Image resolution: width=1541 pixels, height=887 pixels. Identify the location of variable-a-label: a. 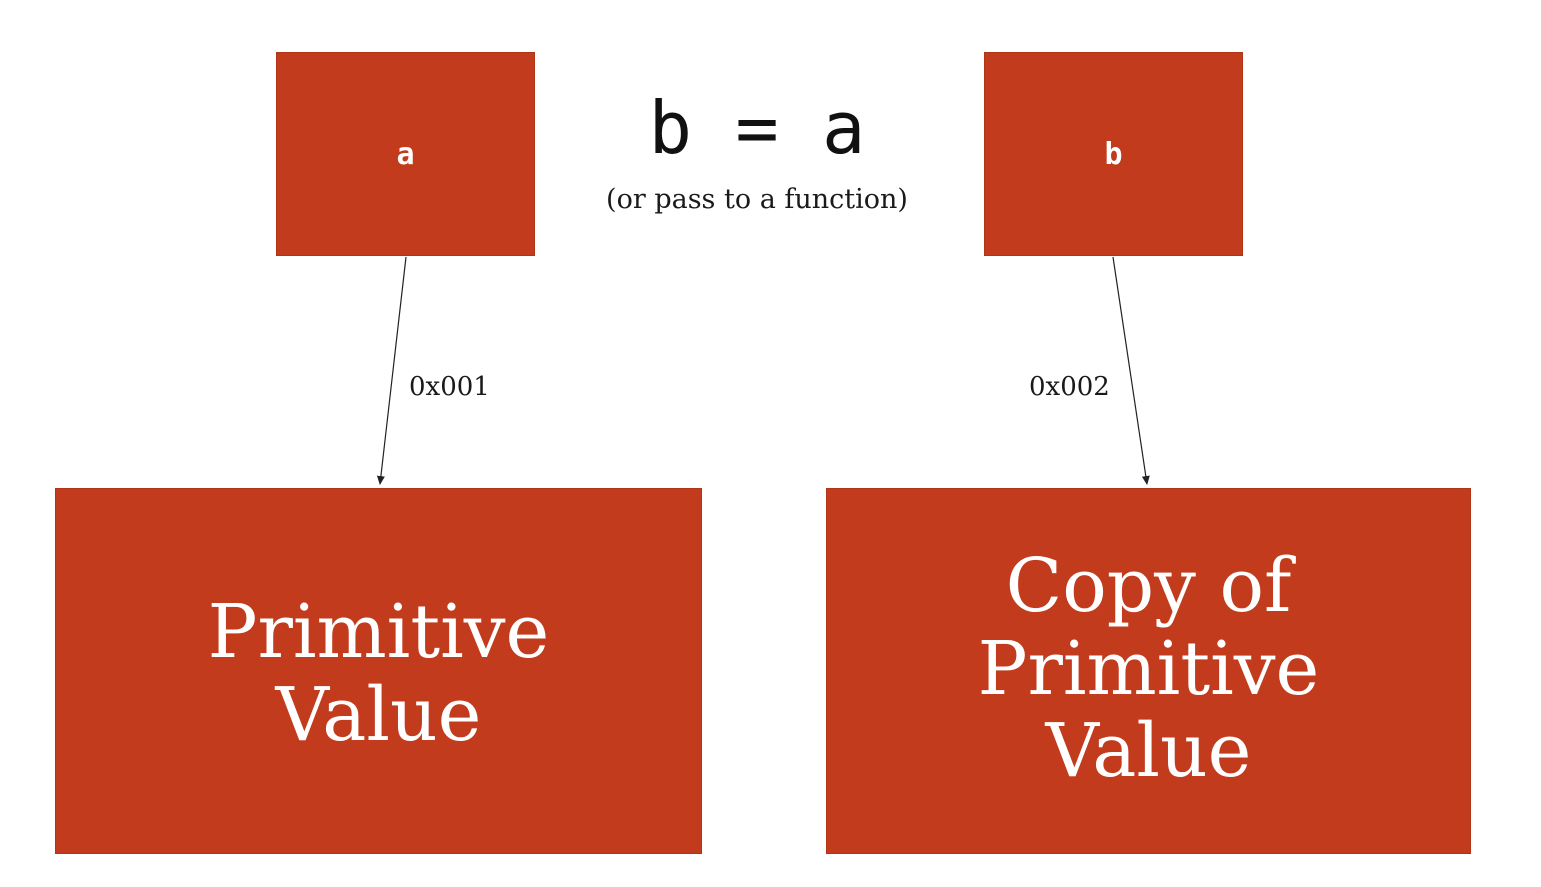
(405, 154).